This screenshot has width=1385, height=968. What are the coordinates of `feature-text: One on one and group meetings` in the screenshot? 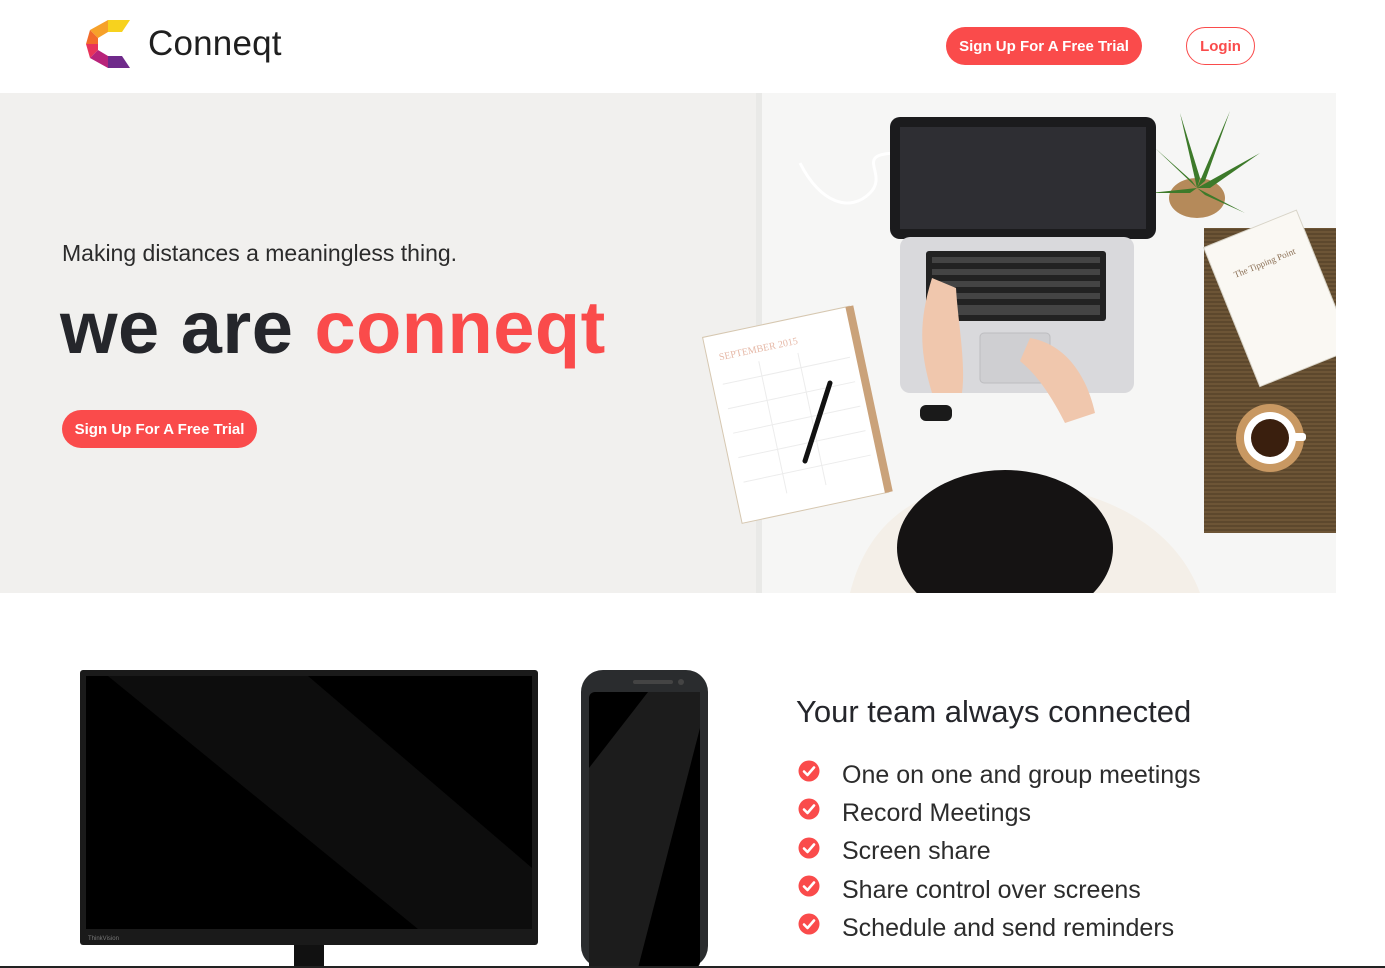 It's located at (1021, 774).